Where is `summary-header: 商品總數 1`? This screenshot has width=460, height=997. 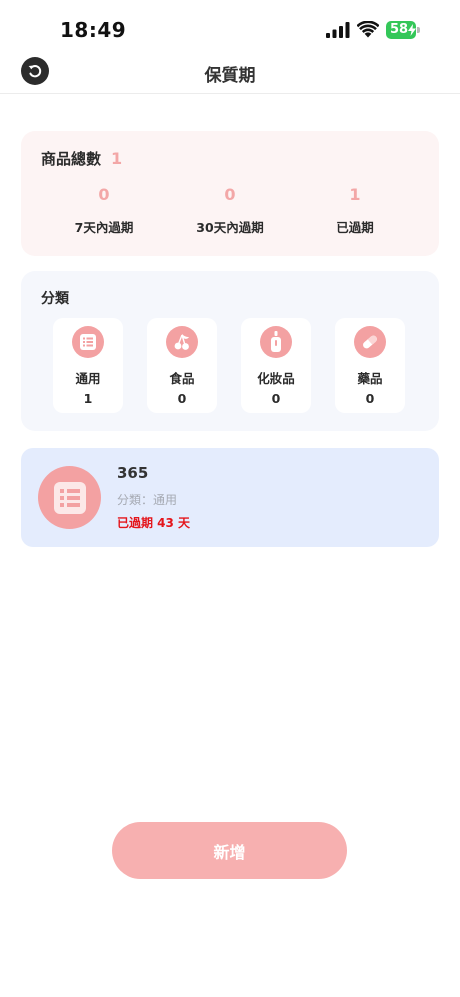
summary-header: 商品總數 1 is located at coordinates (81, 158).